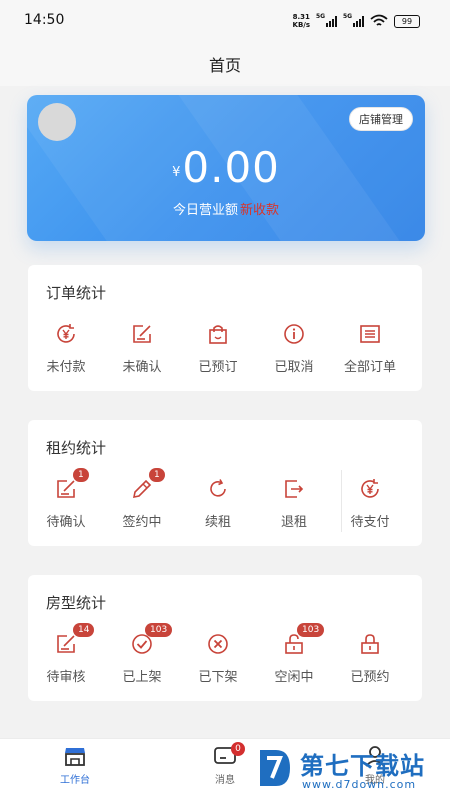 The height and width of the screenshot is (800, 450). Describe the element at coordinates (218, 334) in the screenshot. I see `bag-icon` at that location.